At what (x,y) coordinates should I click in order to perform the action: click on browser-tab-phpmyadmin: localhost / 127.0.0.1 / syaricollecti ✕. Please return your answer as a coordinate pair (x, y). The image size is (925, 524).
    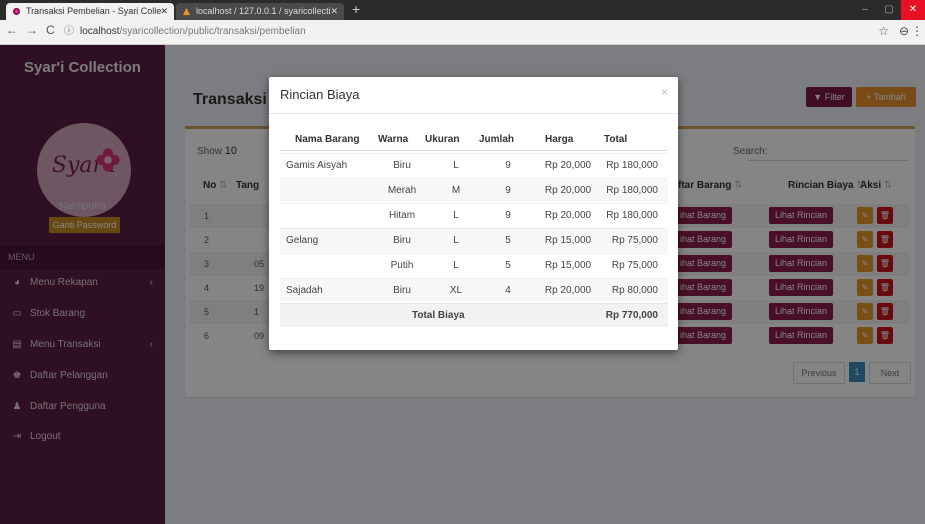
    Looking at the image, I should click on (260, 11).